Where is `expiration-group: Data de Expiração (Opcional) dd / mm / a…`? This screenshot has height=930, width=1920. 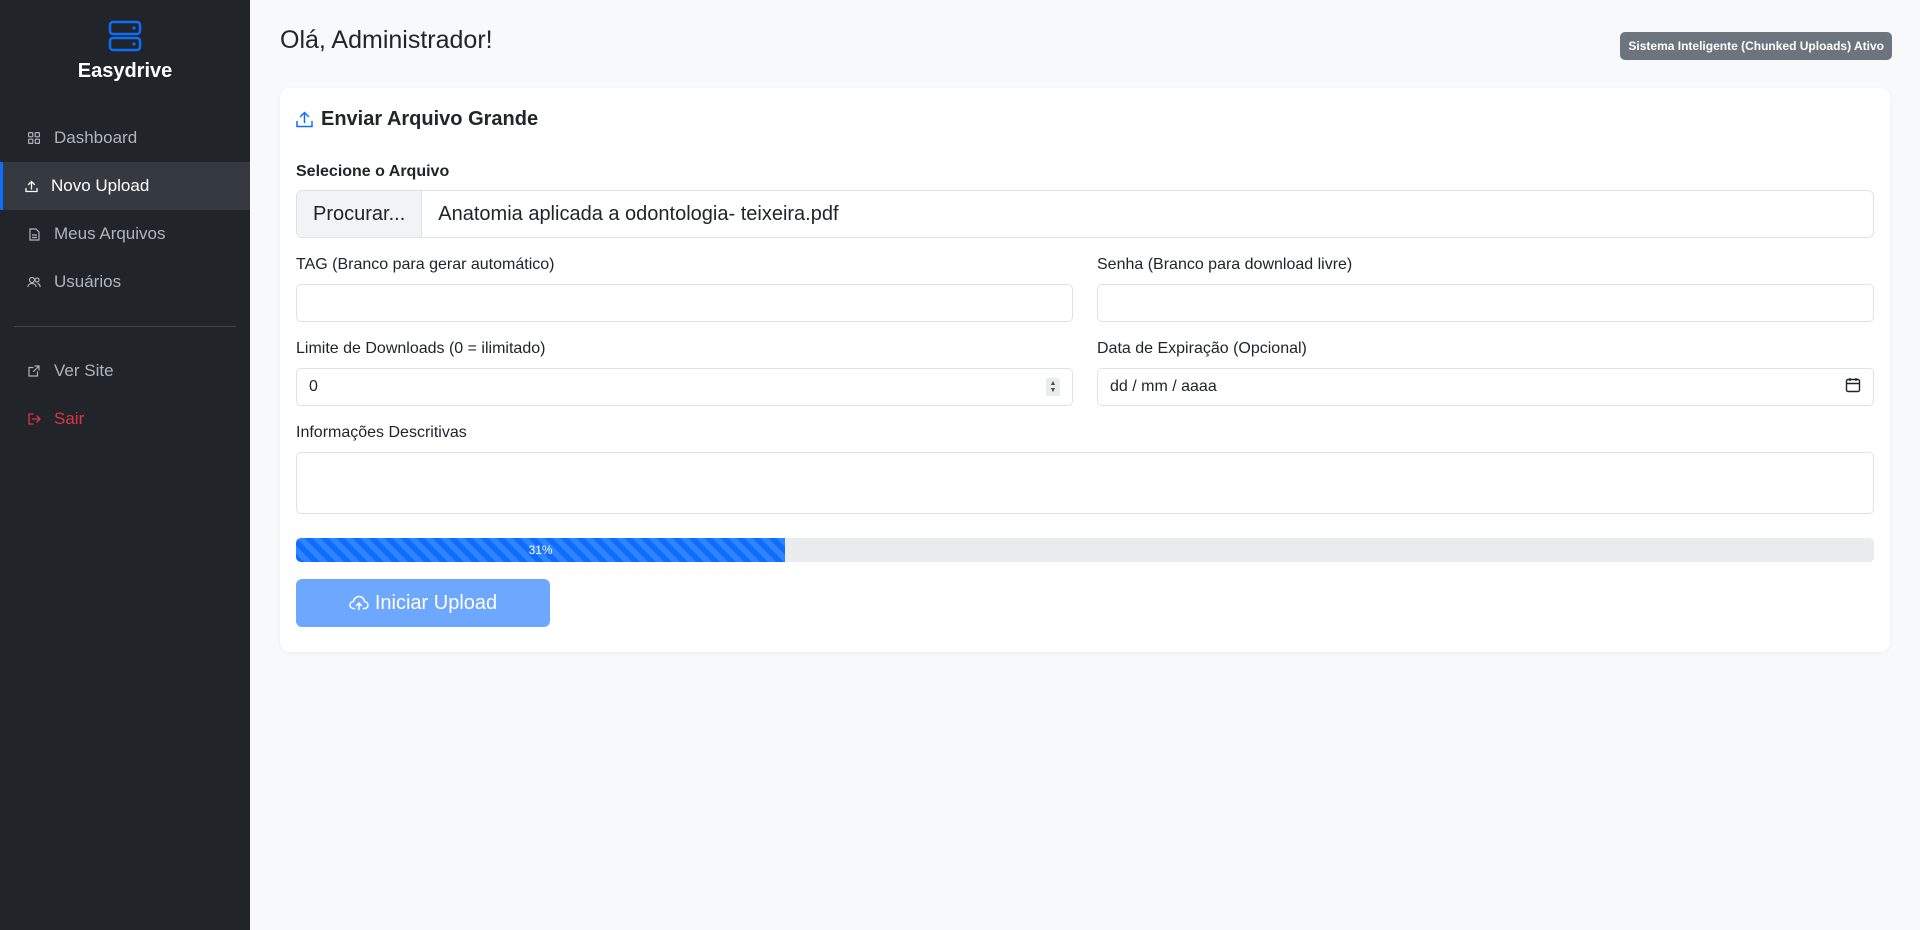
expiration-group: Data de Expiração (Opcional) dd / mm / a… is located at coordinates (1485, 373).